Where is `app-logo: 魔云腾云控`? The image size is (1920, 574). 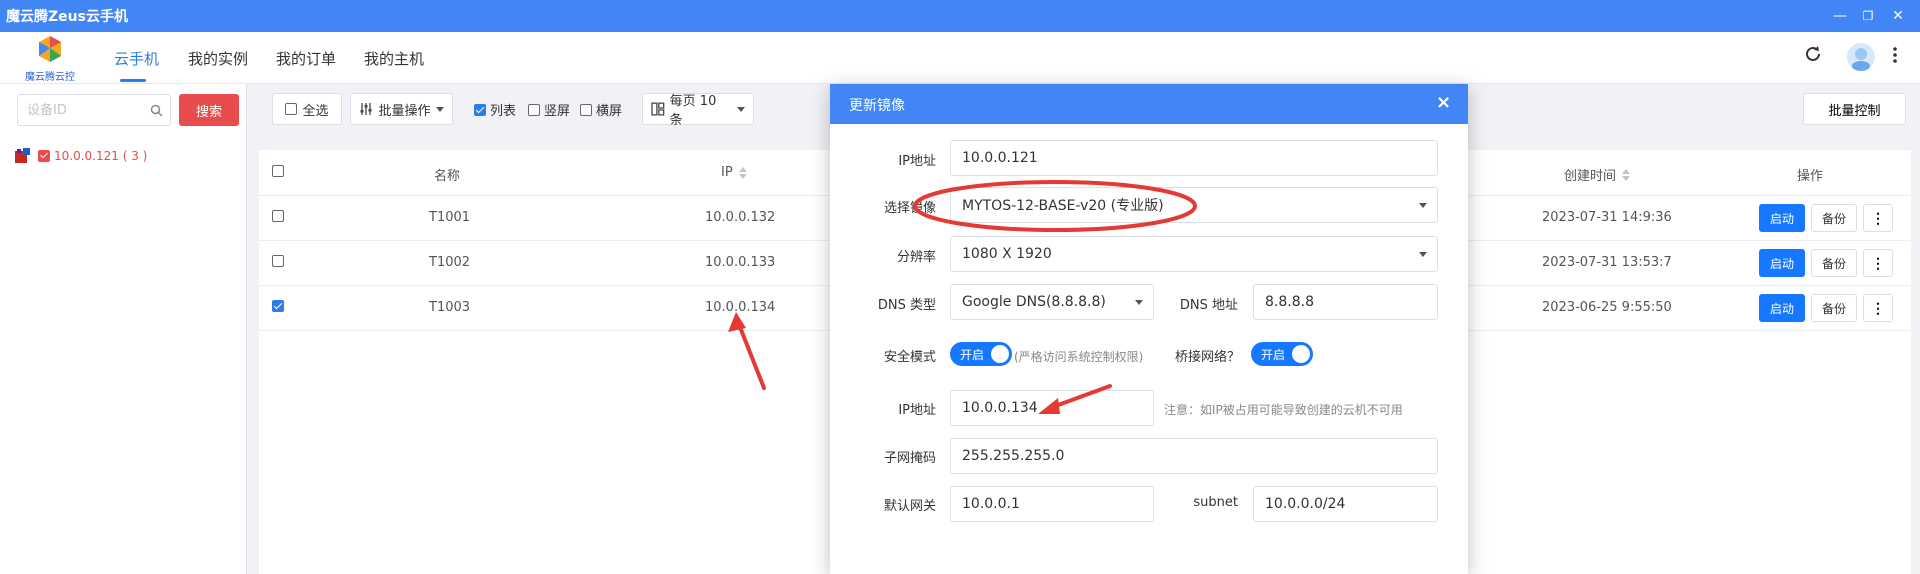 app-logo: 魔云腾云控 is located at coordinates (50, 58).